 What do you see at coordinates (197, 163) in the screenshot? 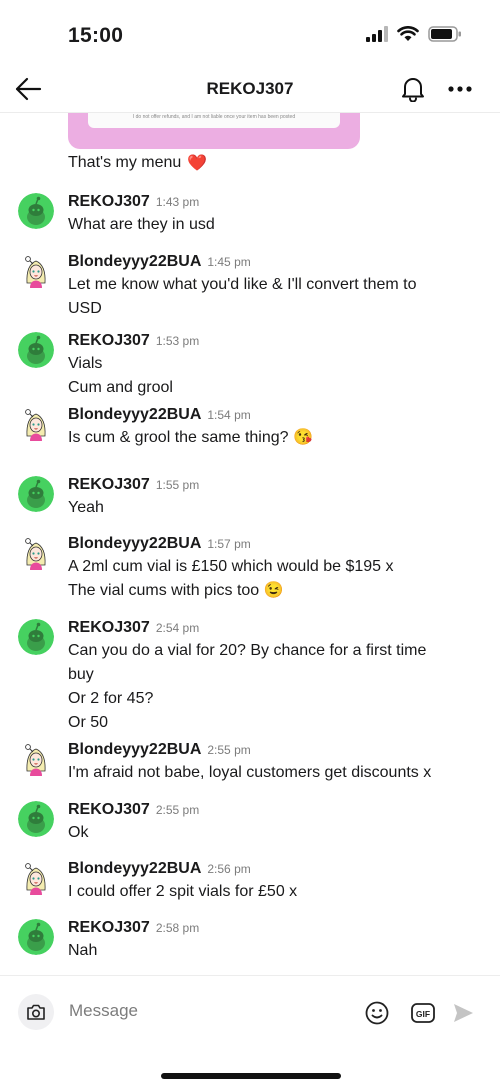
I see `heart-emoji: ❤️` at bounding box center [197, 163].